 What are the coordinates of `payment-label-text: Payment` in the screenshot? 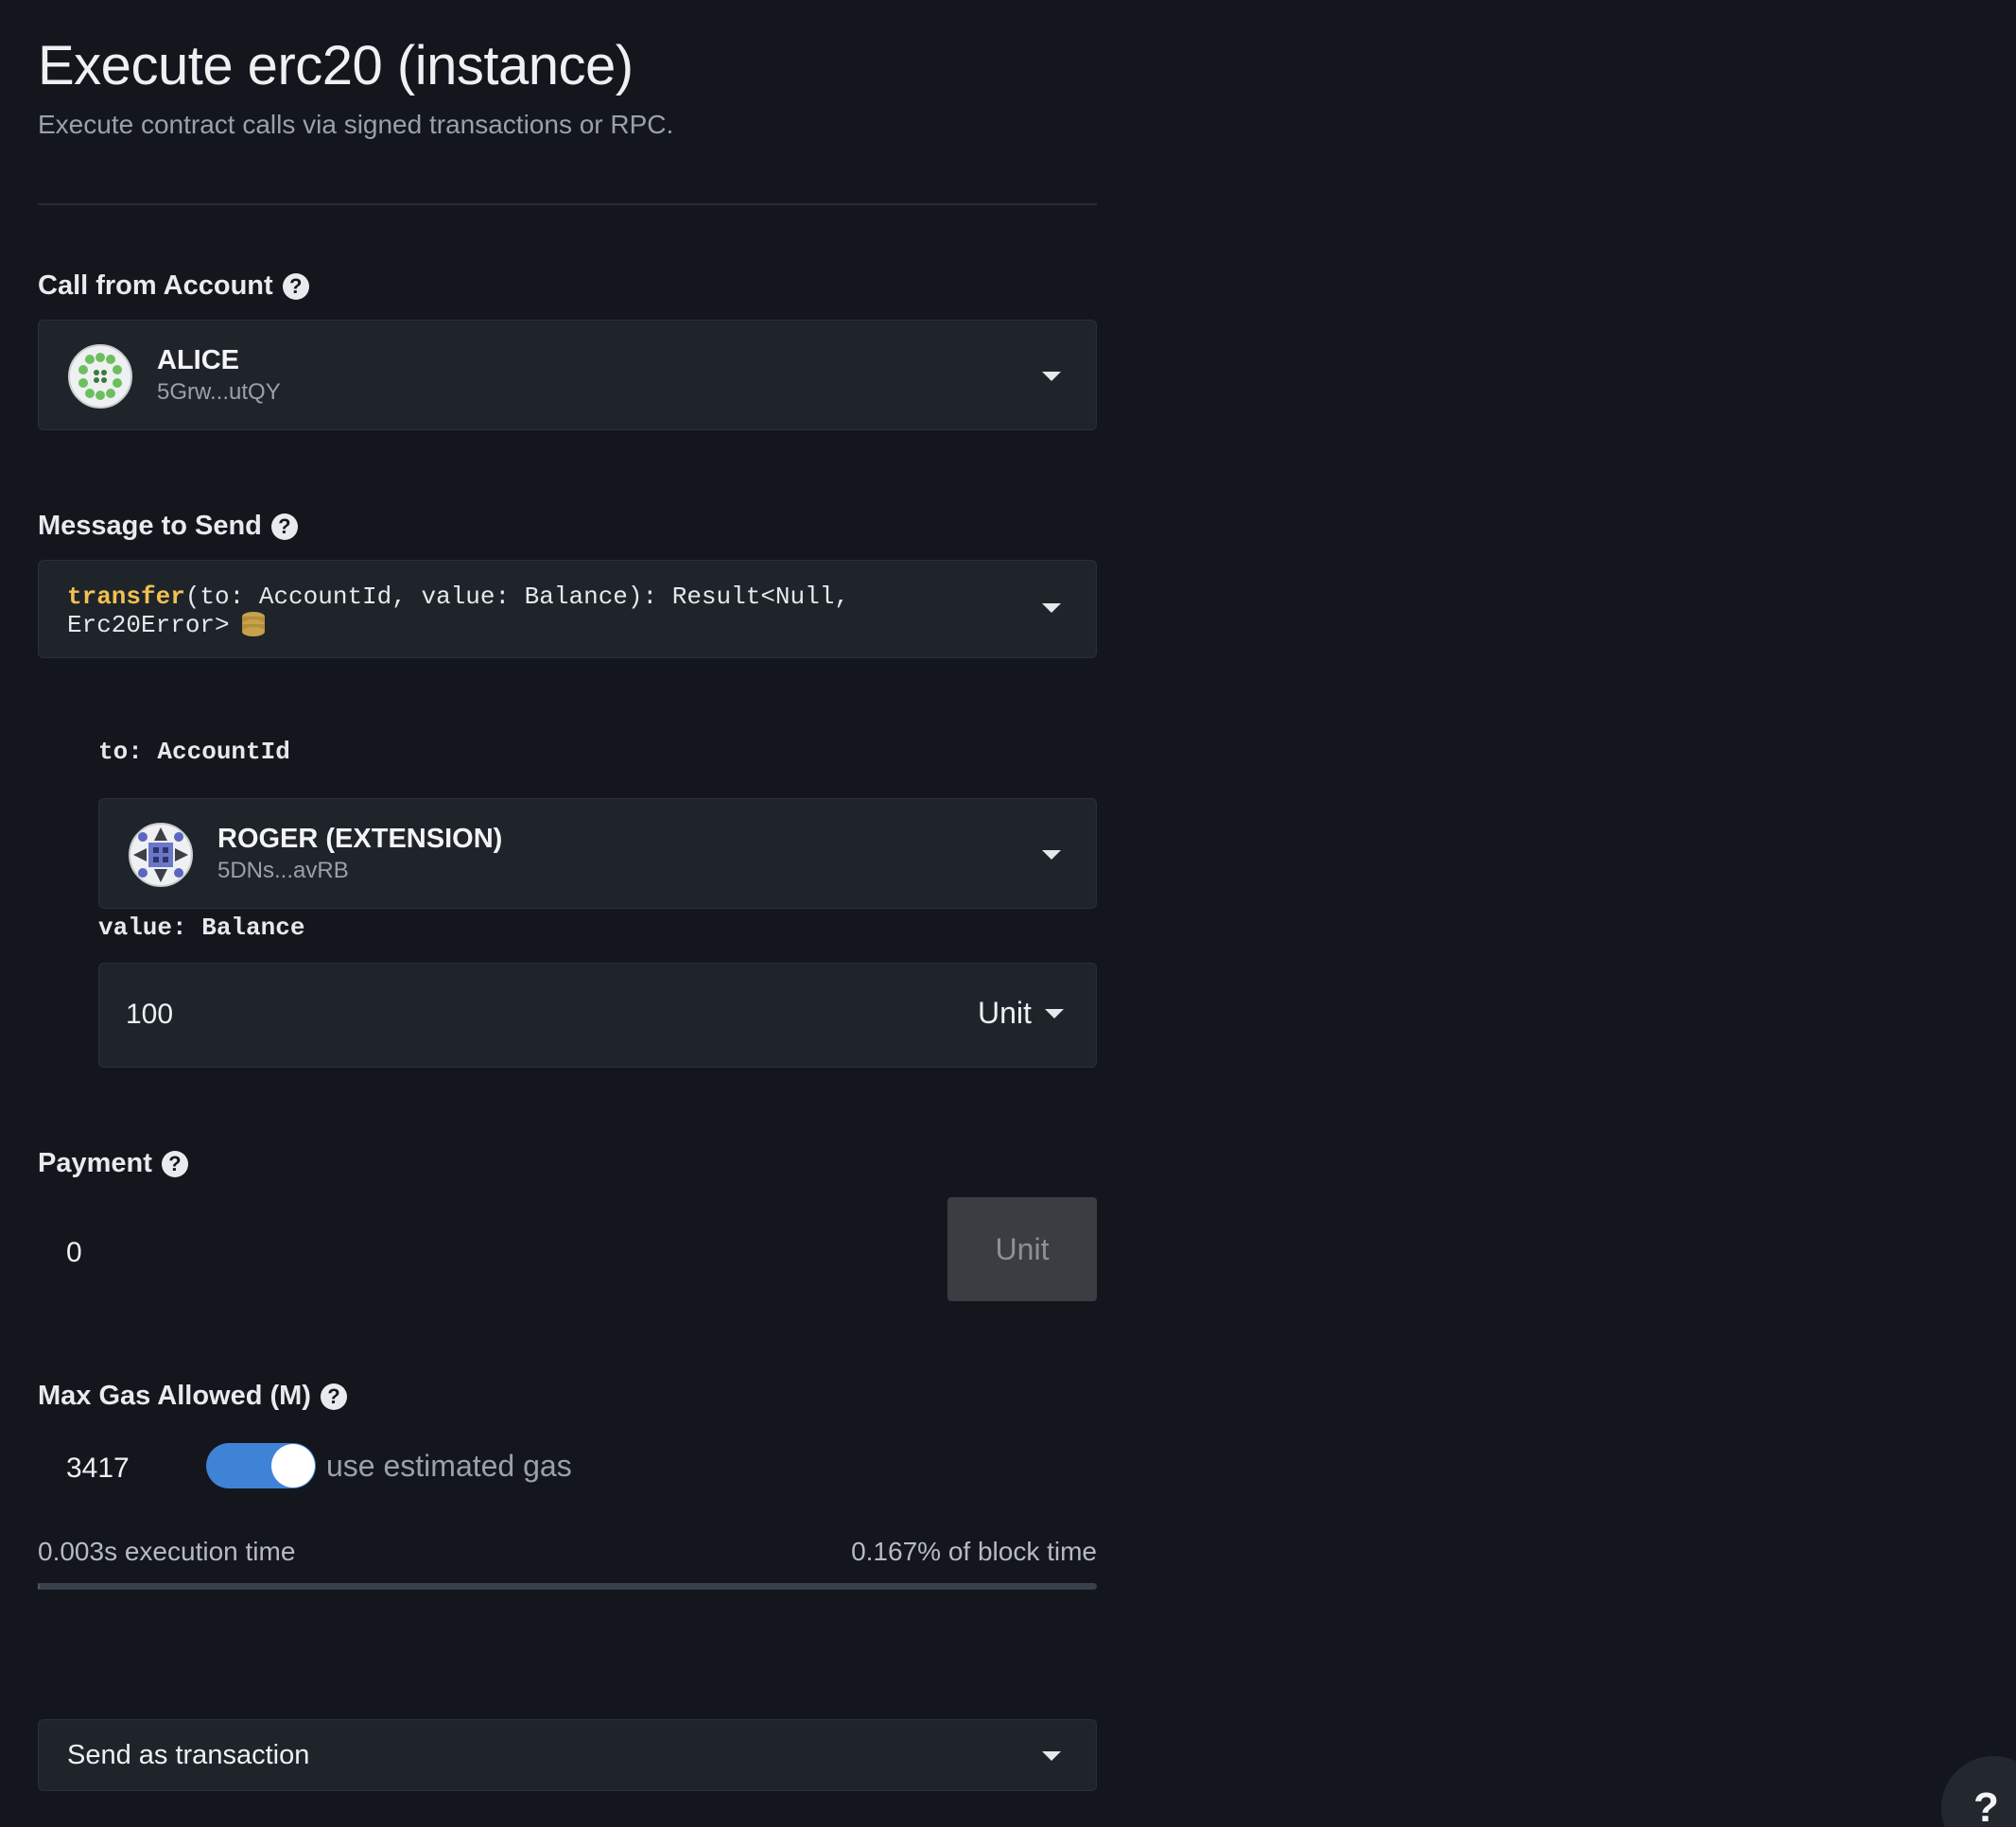 It's located at (95, 1163).